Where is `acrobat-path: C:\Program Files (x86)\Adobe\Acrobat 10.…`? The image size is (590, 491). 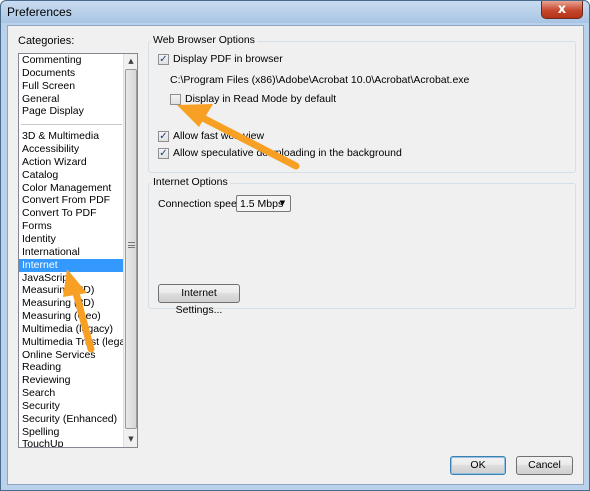 acrobat-path: C:\Program Files (x86)\Adobe\Acrobat 10.… is located at coordinates (320, 80).